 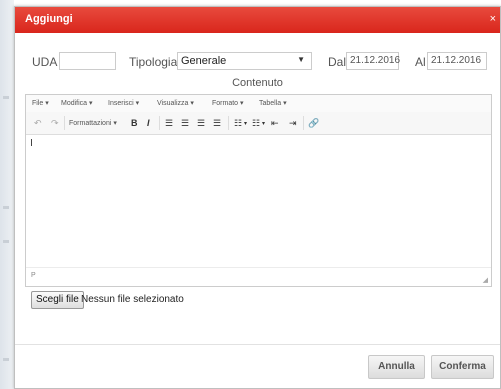 I want to click on menu-formato: Formato ▾, so click(x=228, y=103).